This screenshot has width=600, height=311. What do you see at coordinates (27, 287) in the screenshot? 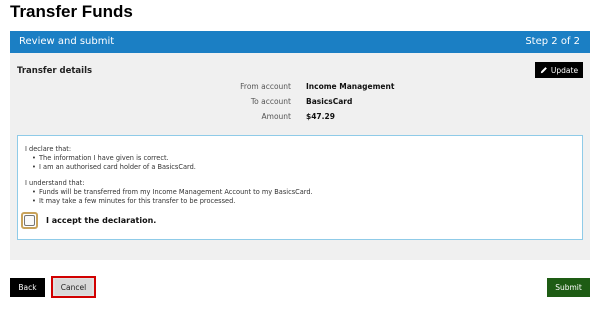
I see `back-button: Back` at bounding box center [27, 287].